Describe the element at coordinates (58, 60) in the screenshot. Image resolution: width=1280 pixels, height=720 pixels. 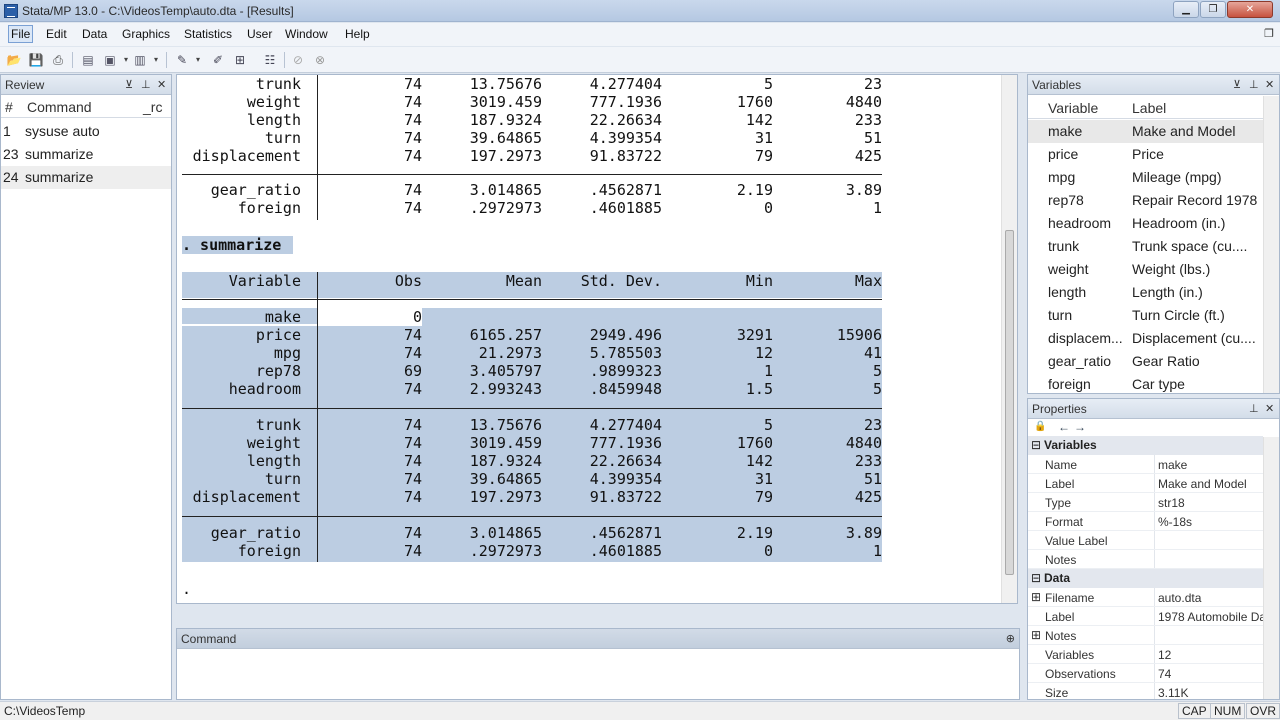
I see `print-icon: ⎙` at that location.